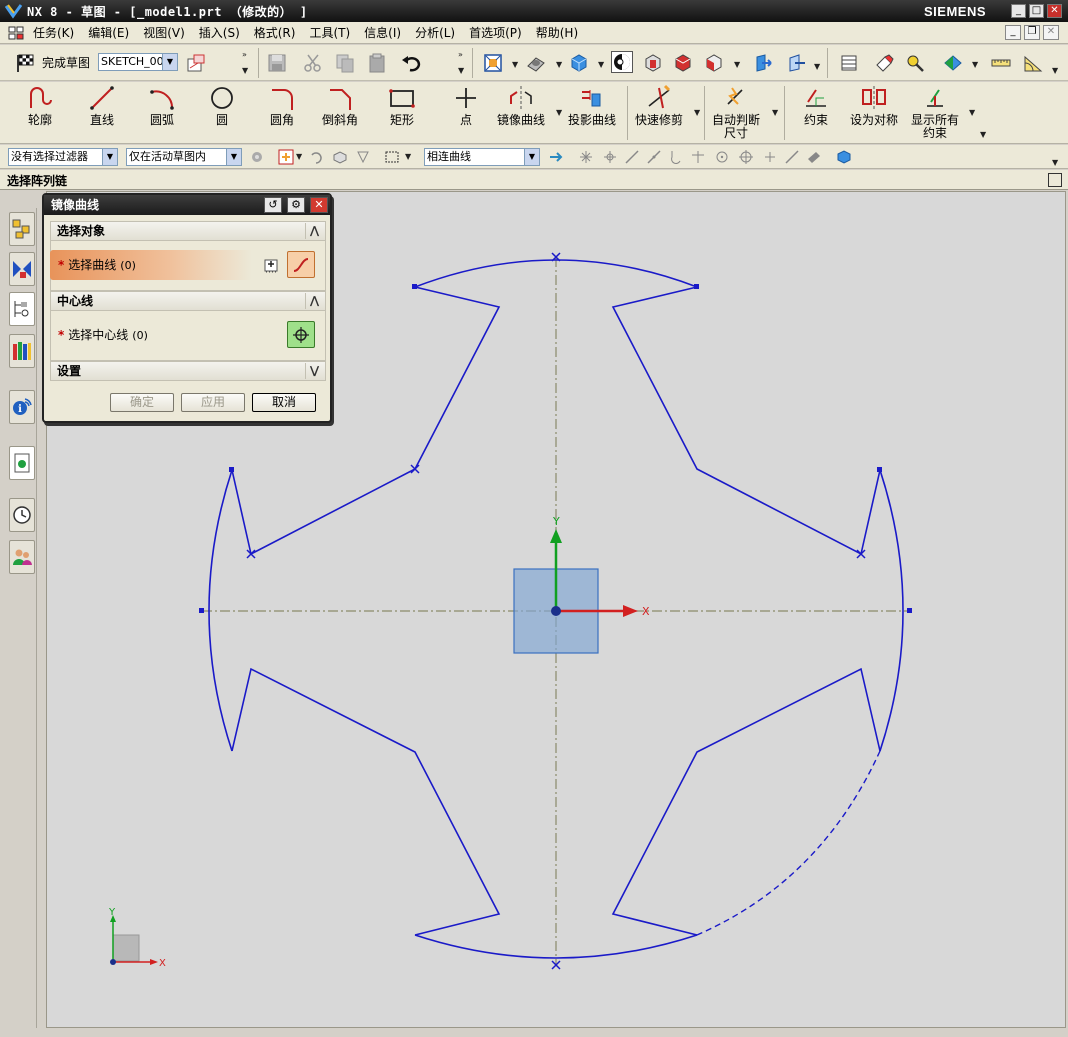 Image resolution: width=1068 pixels, height=1037 pixels. I want to click on show-all-constraints-tool-button: 显示所有 约束, so click(935, 112).